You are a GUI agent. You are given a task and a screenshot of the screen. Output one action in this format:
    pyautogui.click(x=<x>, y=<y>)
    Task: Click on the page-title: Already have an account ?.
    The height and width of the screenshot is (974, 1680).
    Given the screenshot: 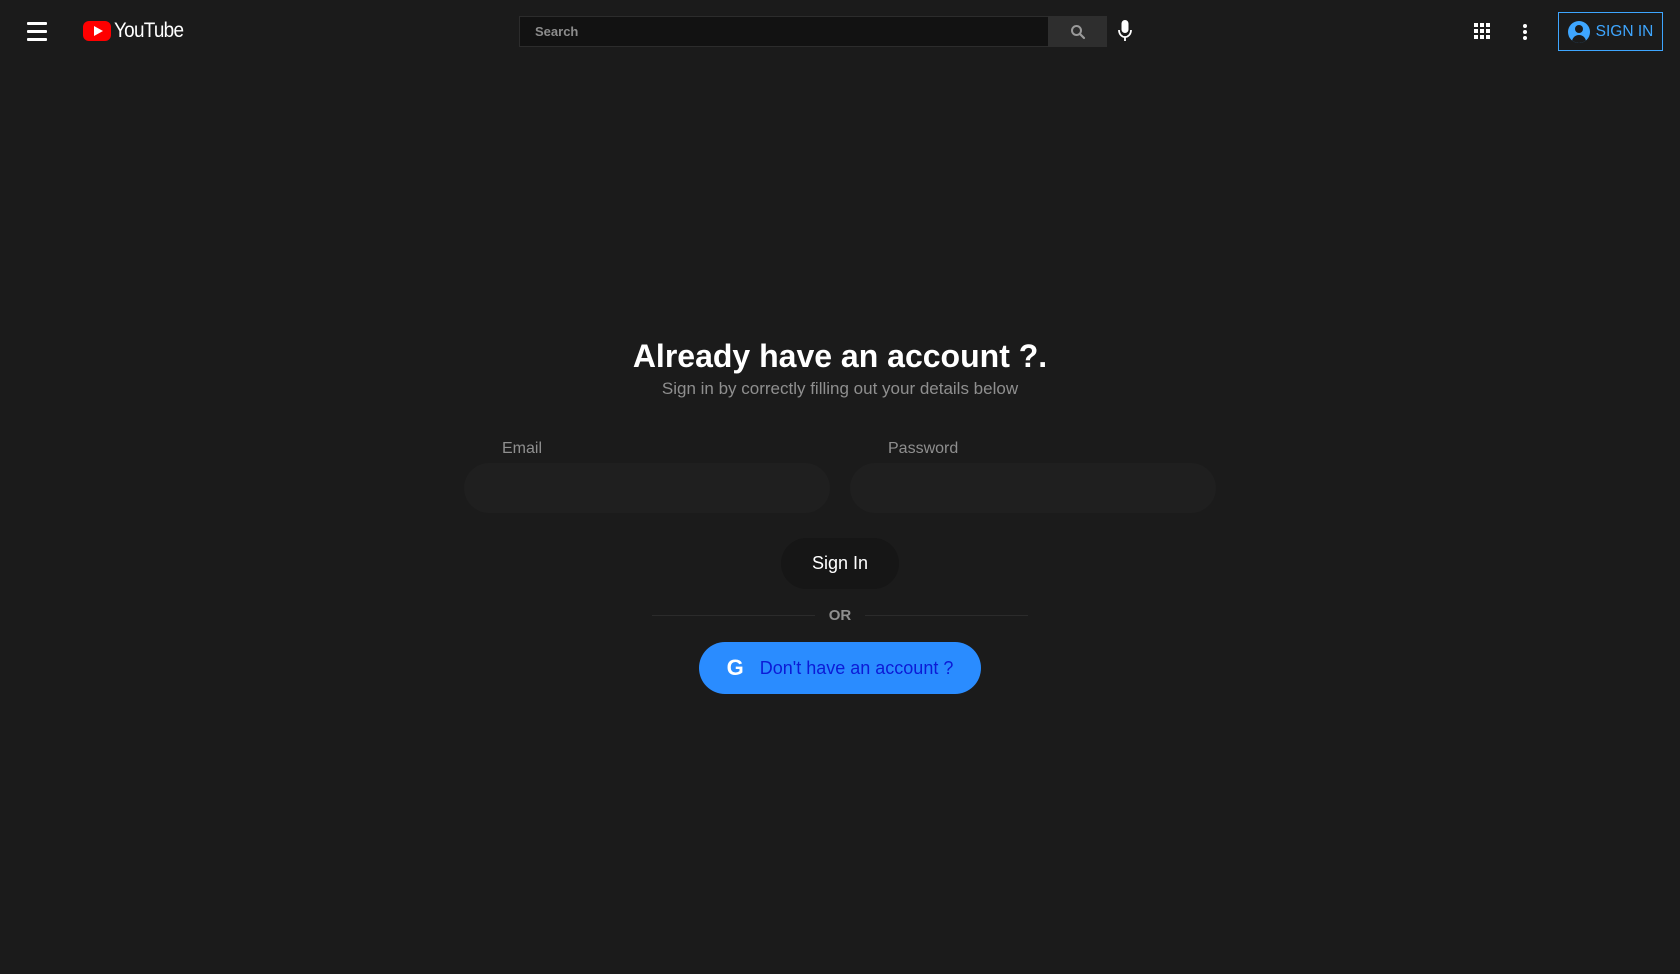 What is the action you would take?
    pyautogui.click(x=840, y=356)
    